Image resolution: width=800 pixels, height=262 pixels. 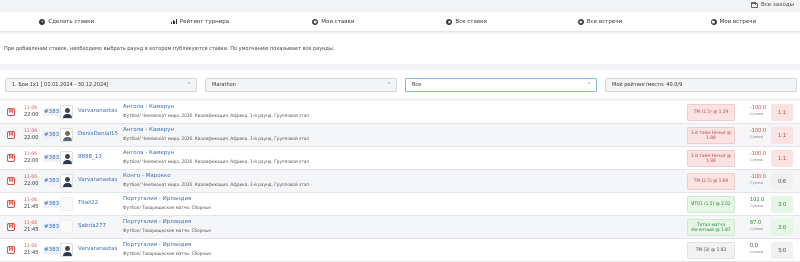 What do you see at coordinates (71, 21) in the screenshot?
I see `nav-label: Сделать ставки` at bounding box center [71, 21].